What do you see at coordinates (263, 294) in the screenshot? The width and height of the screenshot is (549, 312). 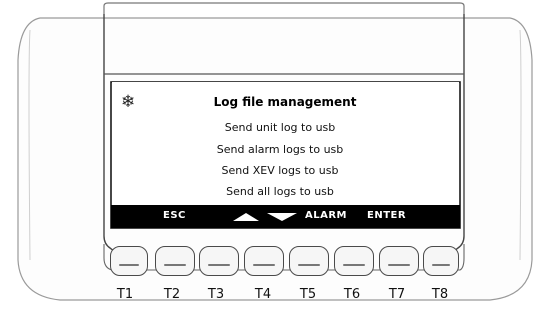 I see `key-label-t4: T4` at bounding box center [263, 294].